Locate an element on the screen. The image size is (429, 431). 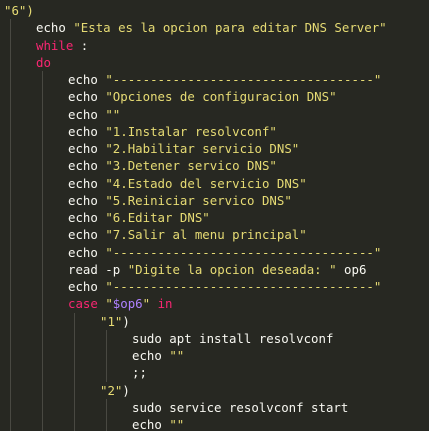
code-line: "6") is located at coordinates (19, 10).